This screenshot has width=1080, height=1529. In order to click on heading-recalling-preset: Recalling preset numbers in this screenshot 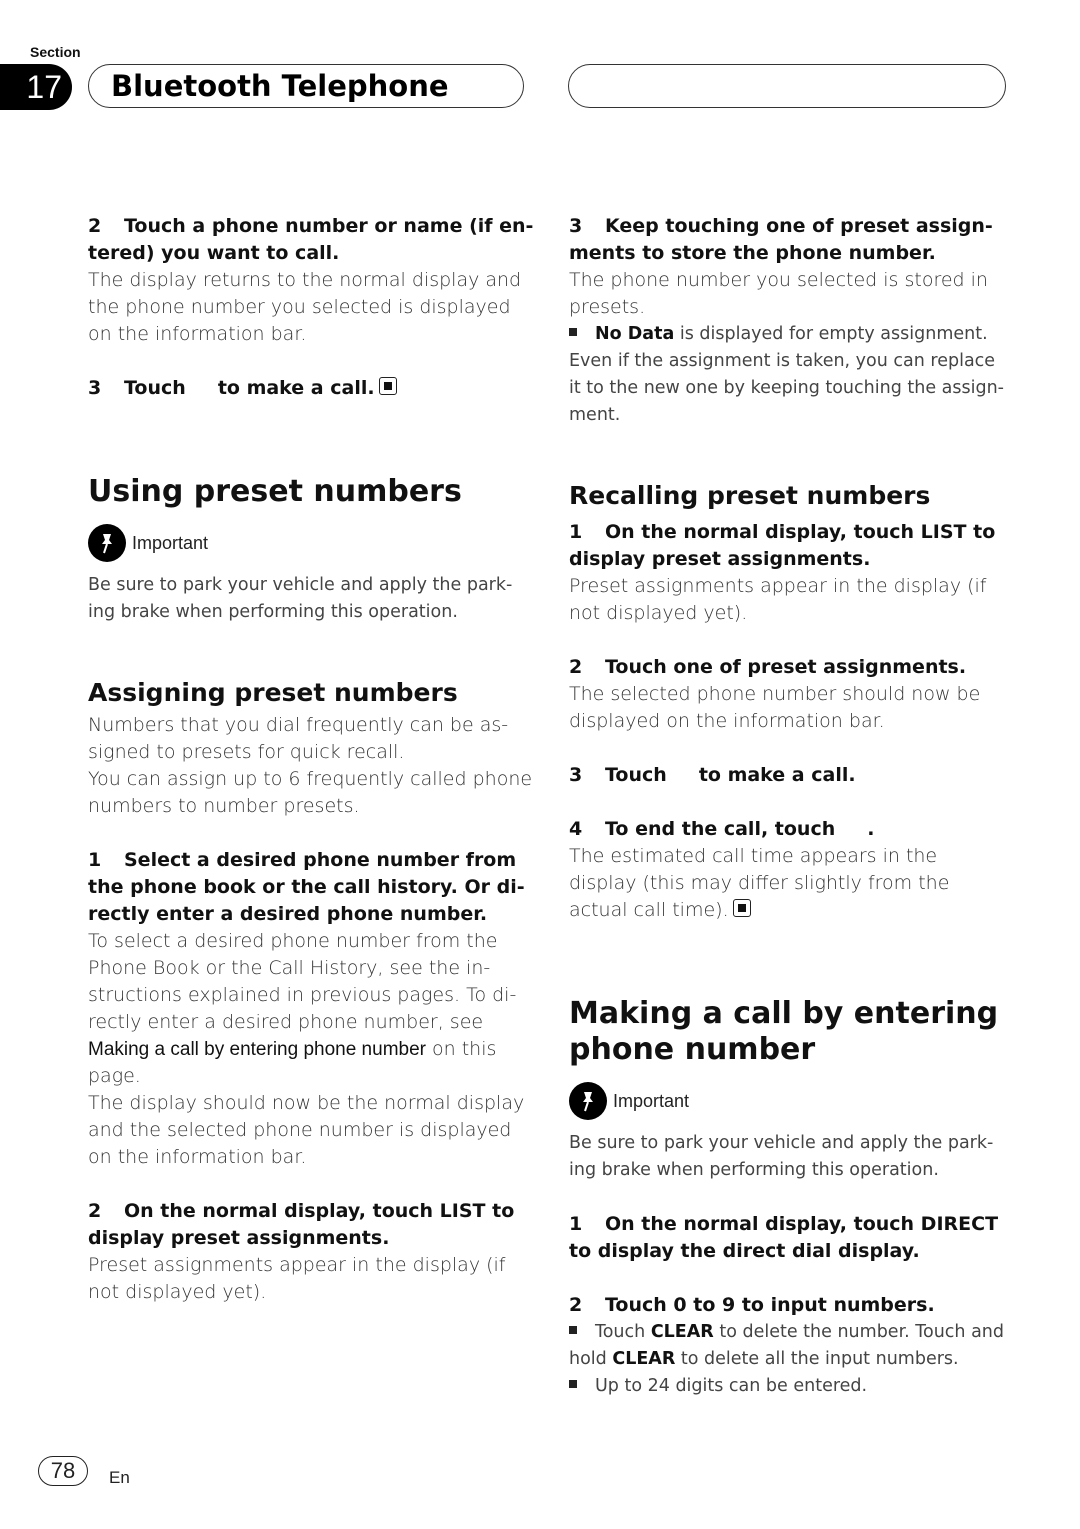, I will do `click(750, 495)`.